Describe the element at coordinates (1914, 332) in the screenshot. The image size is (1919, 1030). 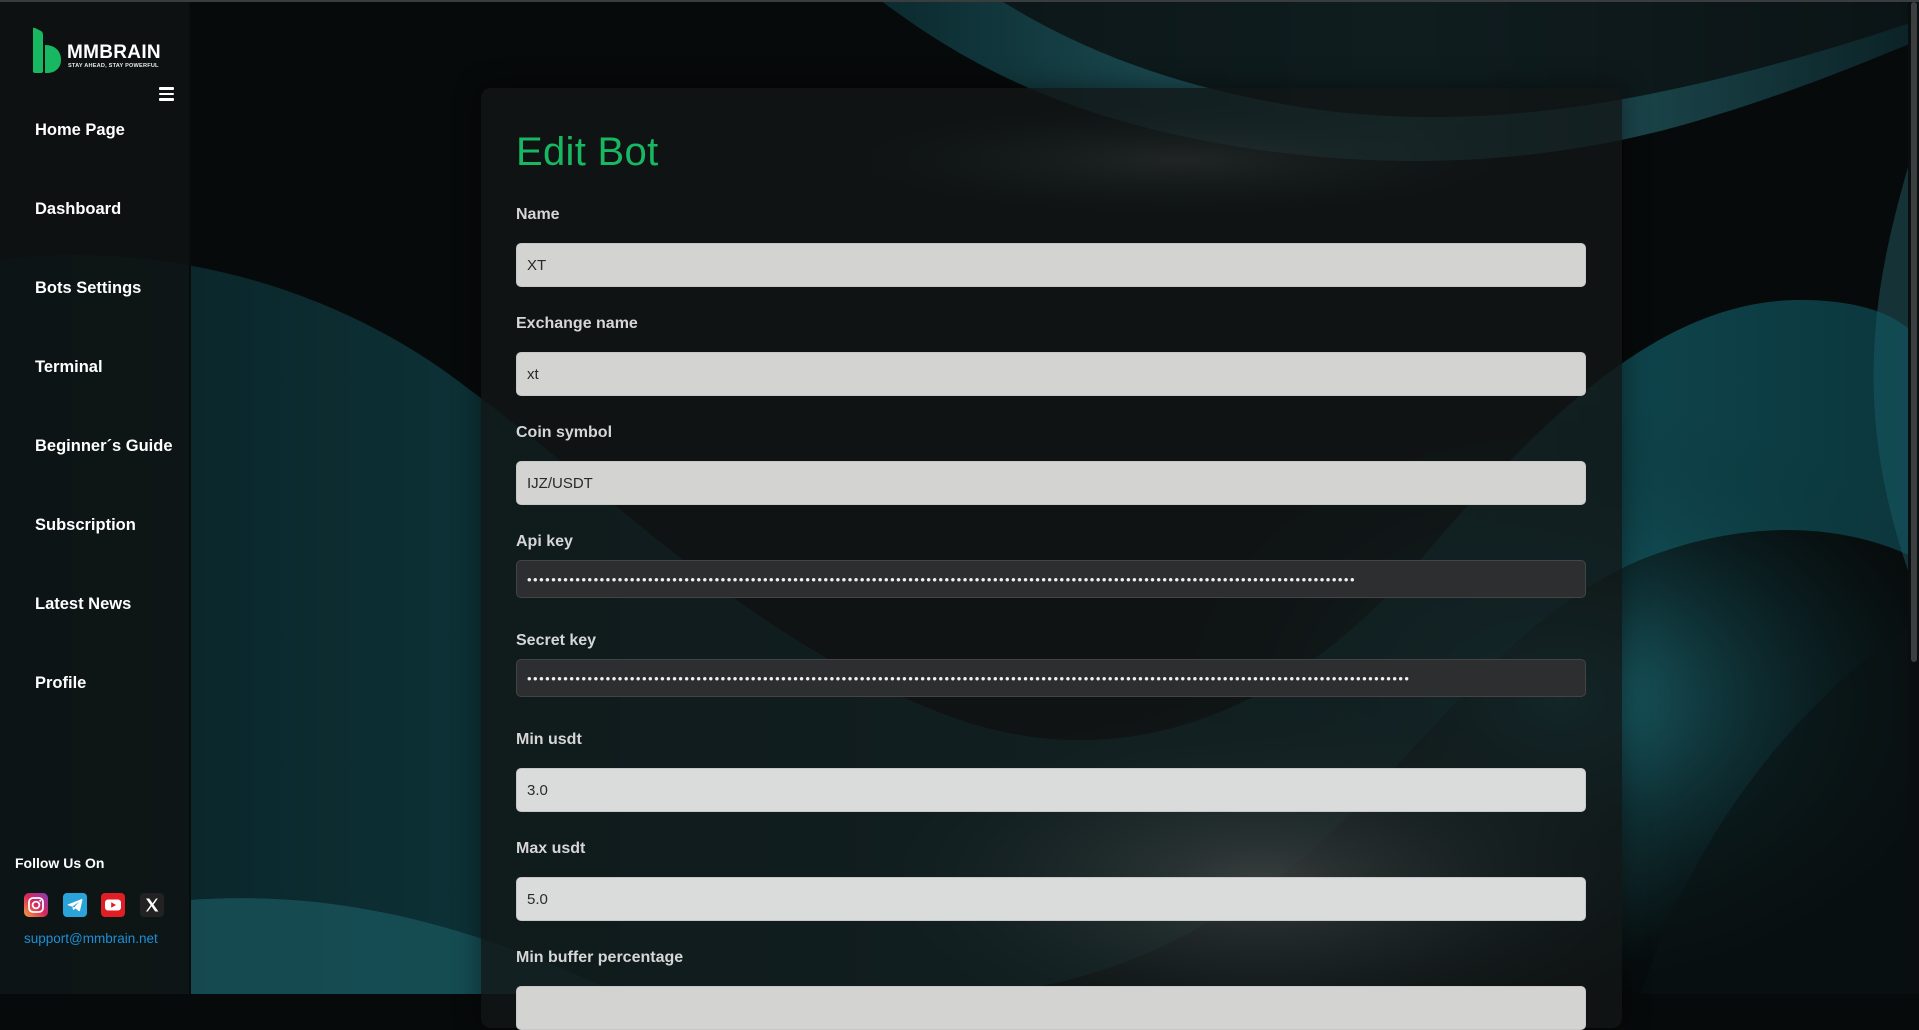
I see `page-scrollbar-thumb` at that location.